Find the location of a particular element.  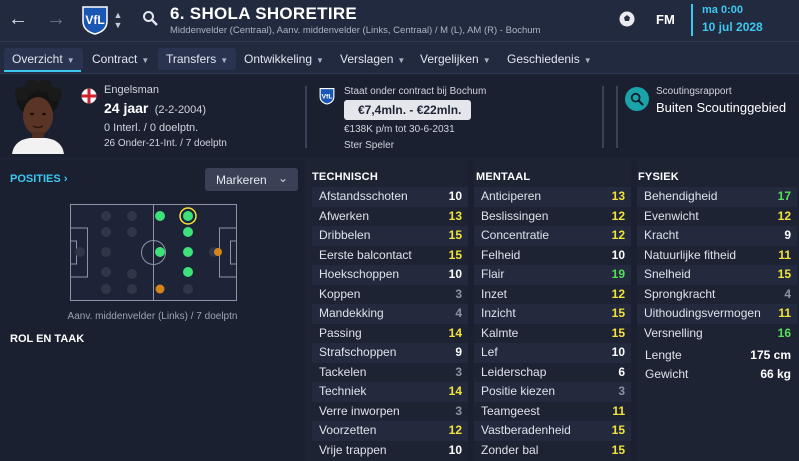

attribute-row: Passing 14 is located at coordinates (390, 334).